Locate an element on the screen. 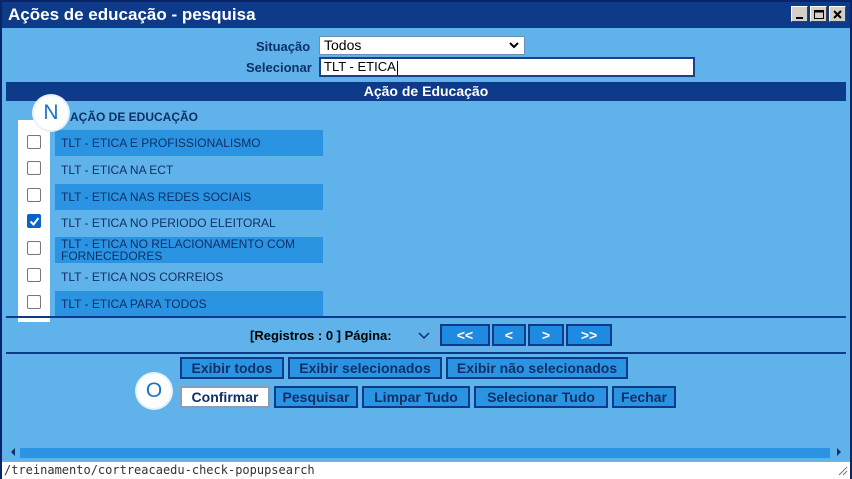  clear-all-button: Limpar Tudo is located at coordinates (416, 397).